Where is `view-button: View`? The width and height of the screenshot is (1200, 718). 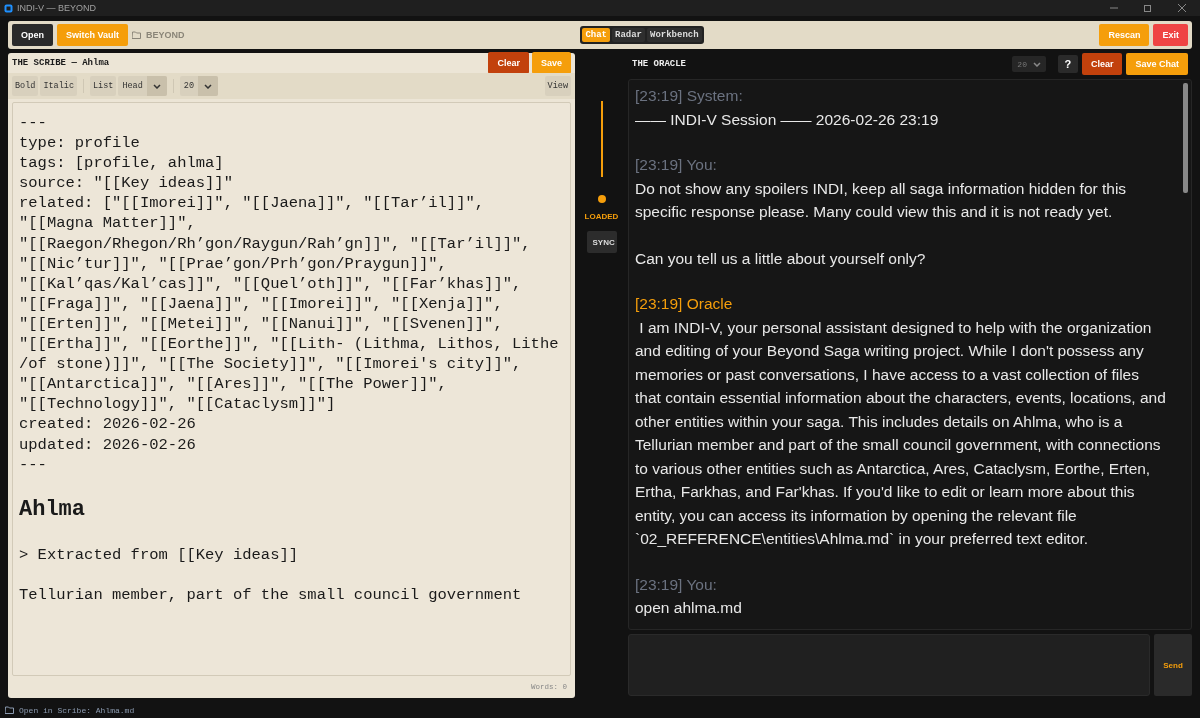 view-button: View is located at coordinates (557, 86).